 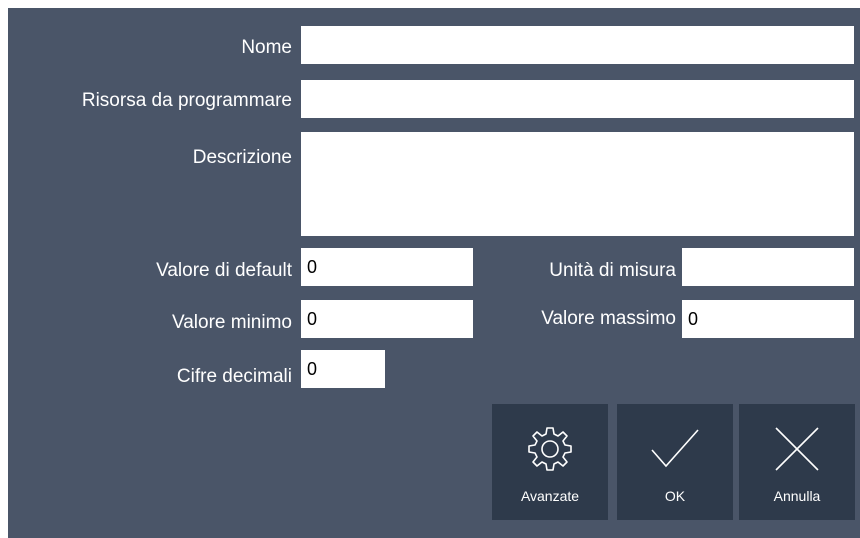 What do you see at coordinates (797, 449) in the screenshot?
I see `close-icon` at bounding box center [797, 449].